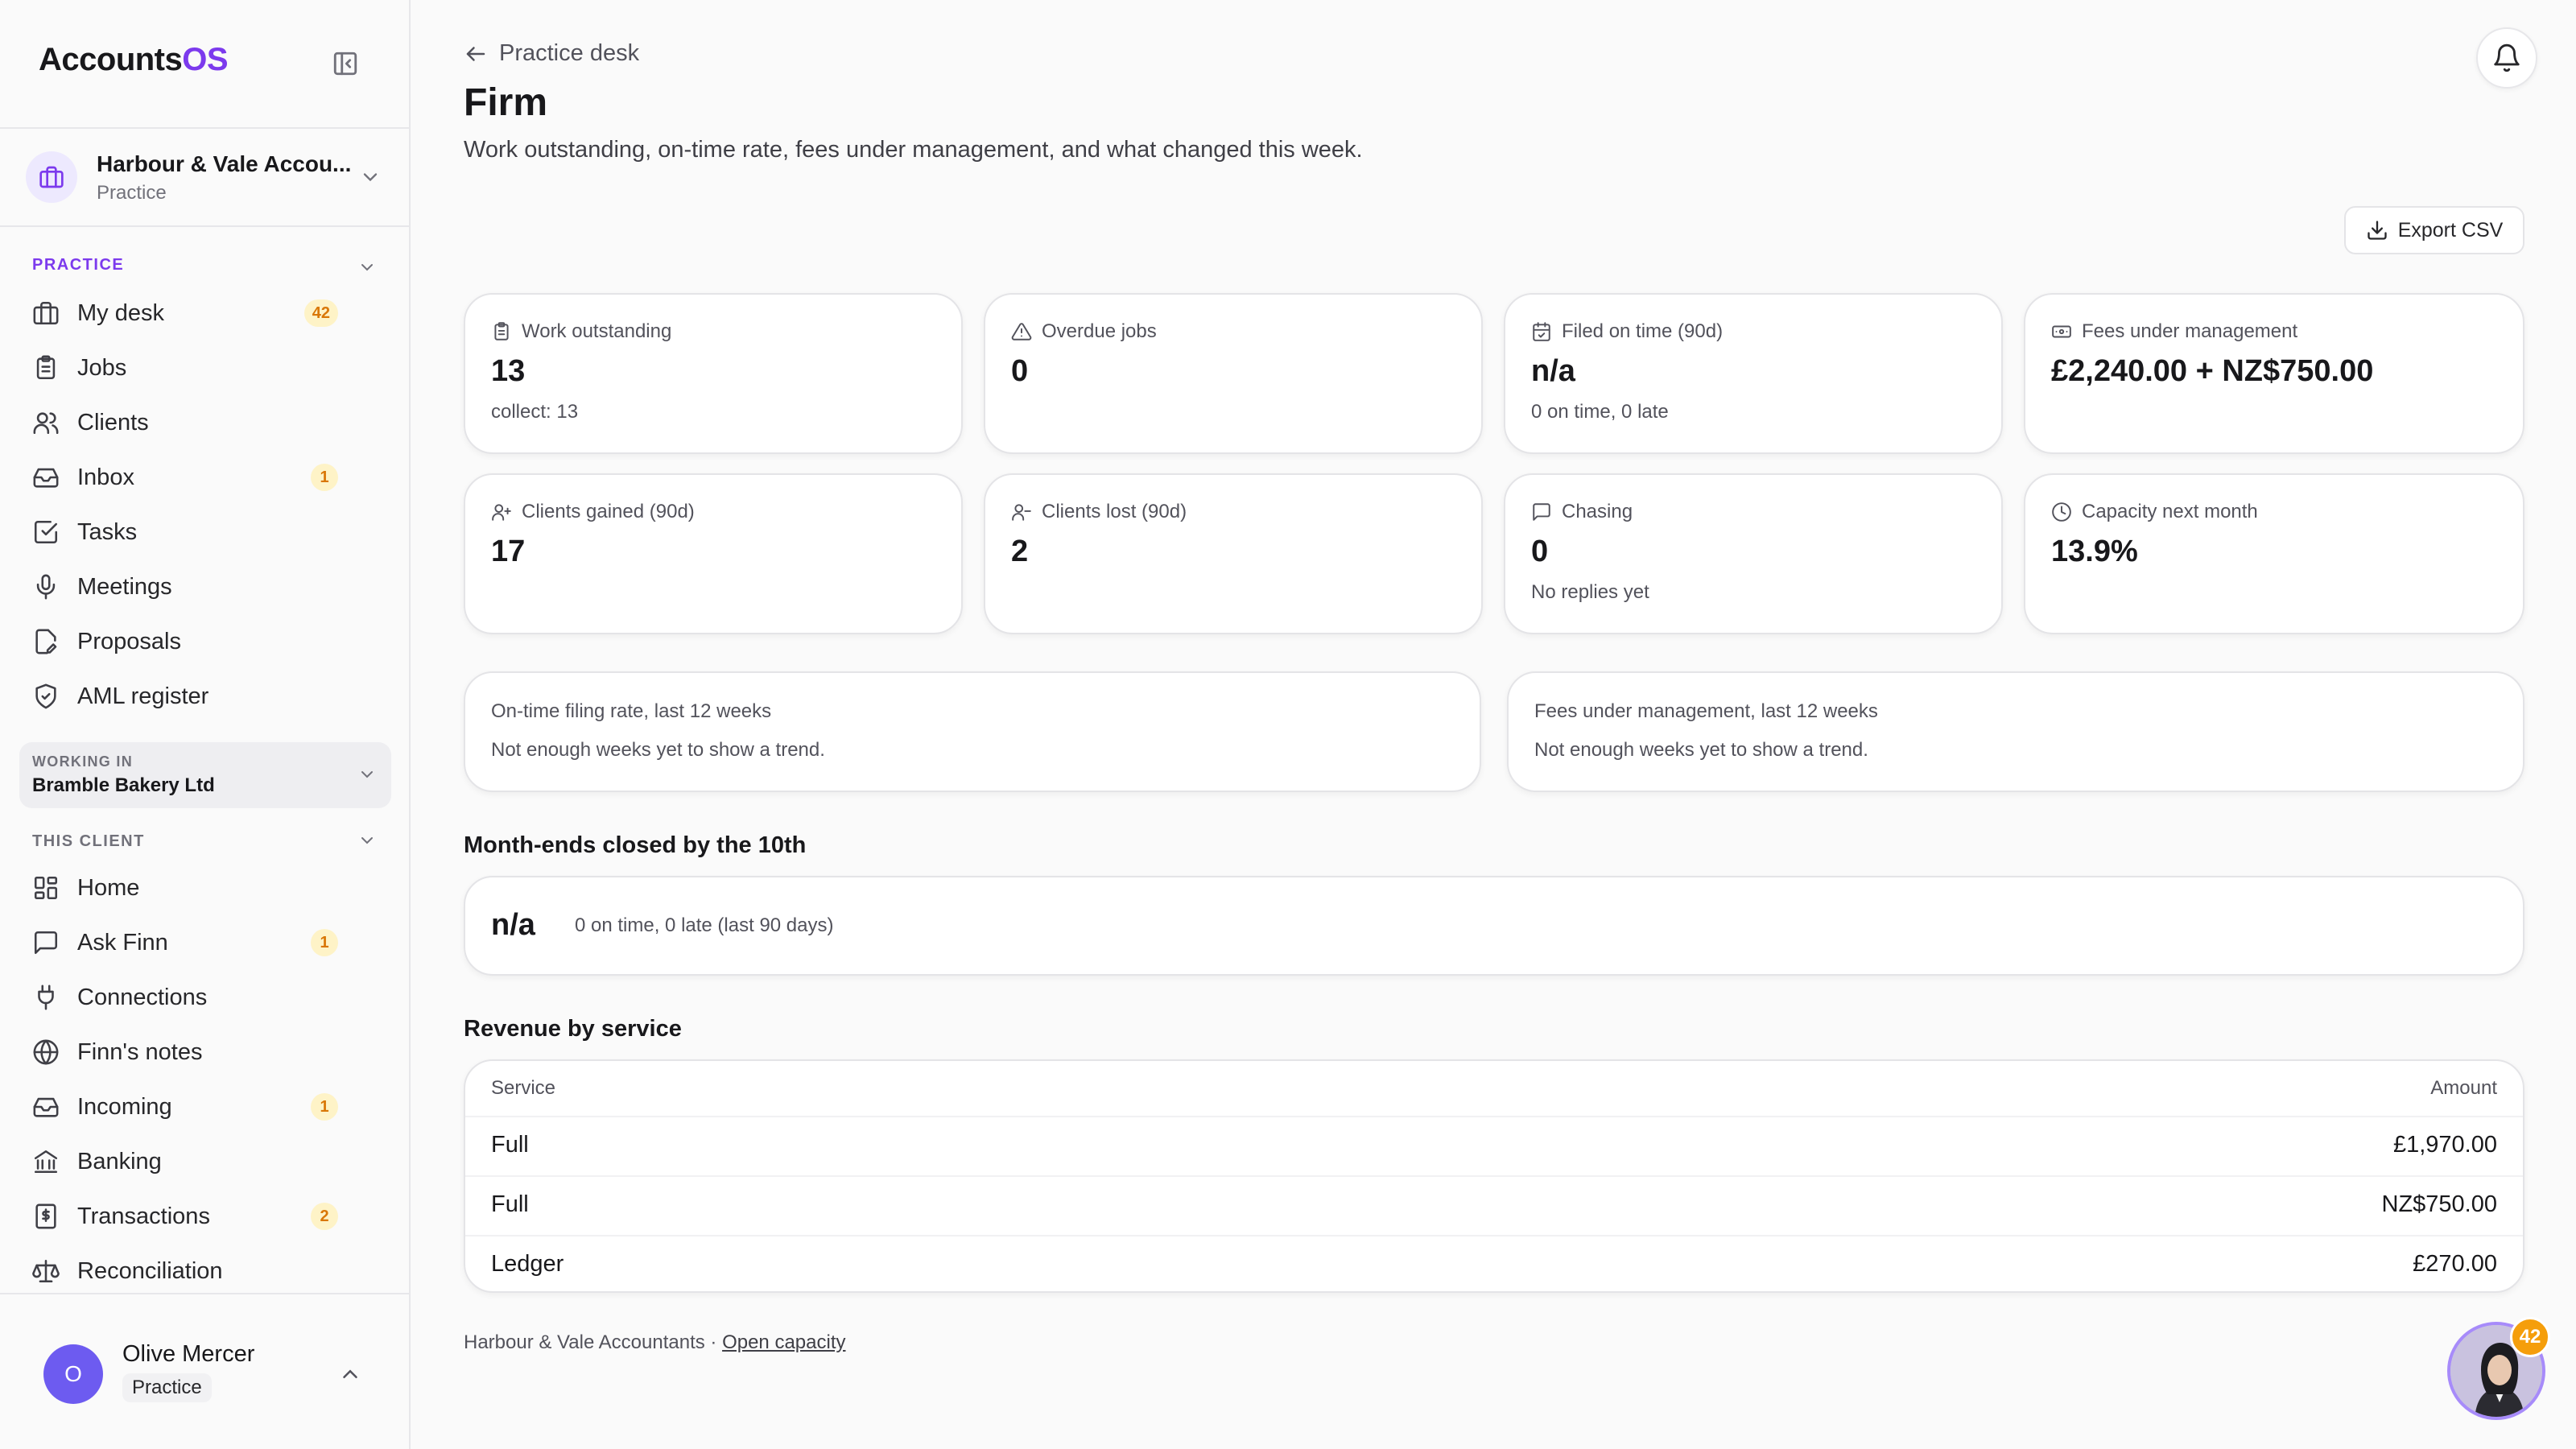 This screenshot has height=1449, width=2576. I want to click on sidebar-item-proposals: Proposals, so click(193, 641).